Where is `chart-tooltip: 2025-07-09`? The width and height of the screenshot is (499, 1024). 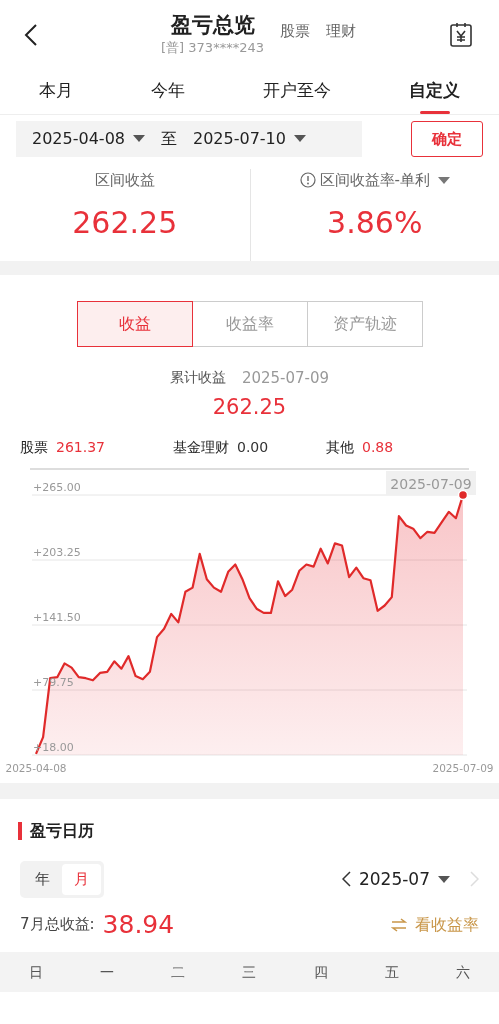
chart-tooltip: 2025-07-09 is located at coordinates (431, 483).